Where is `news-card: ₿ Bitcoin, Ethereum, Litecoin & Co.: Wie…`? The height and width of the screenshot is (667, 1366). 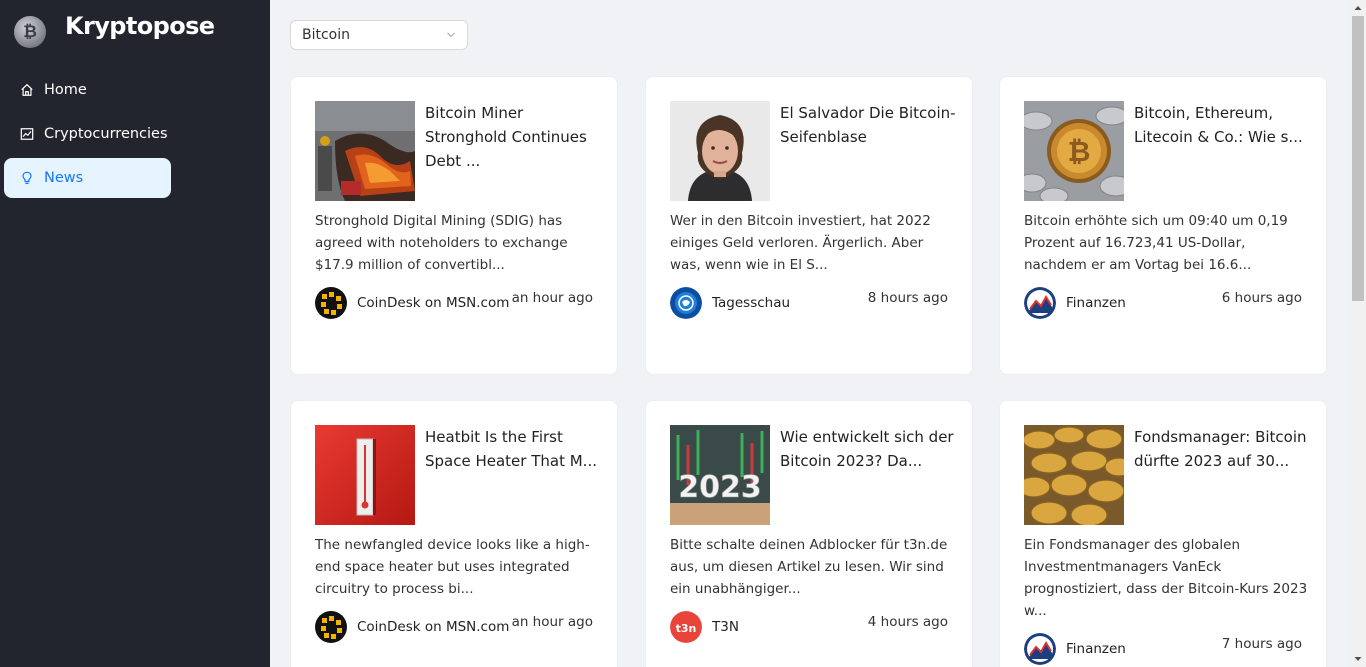
news-card: ₿ Bitcoin, Ethereum, Litecoin & Co.: Wie… is located at coordinates (1163, 225).